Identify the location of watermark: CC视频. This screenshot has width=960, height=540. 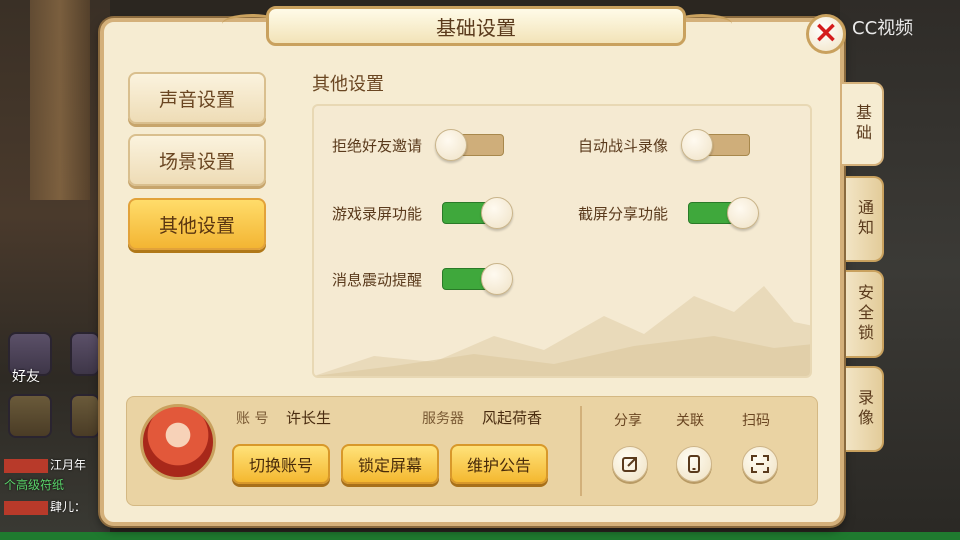
(883, 28).